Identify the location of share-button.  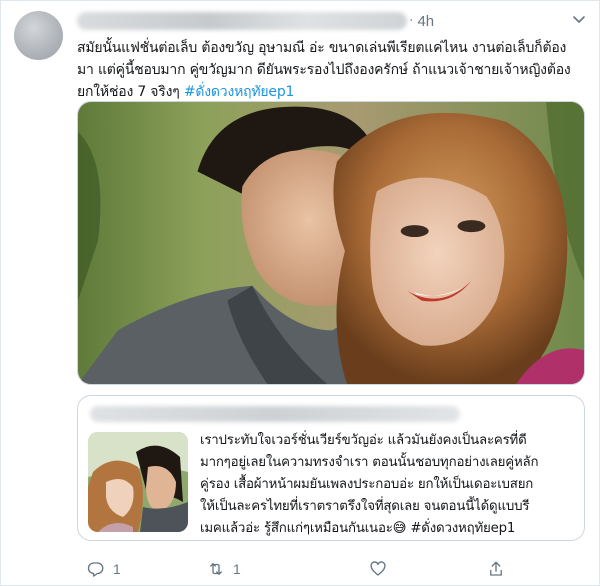
(500, 569).